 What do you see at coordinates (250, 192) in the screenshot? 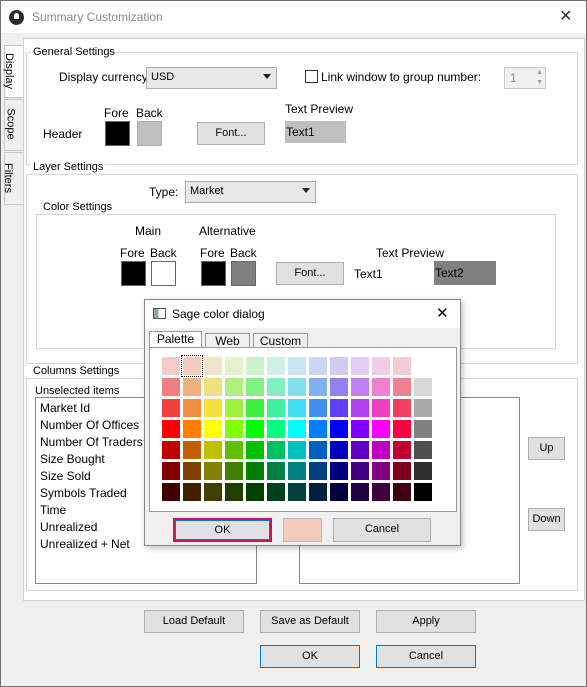
I see `type-select: Market` at bounding box center [250, 192].